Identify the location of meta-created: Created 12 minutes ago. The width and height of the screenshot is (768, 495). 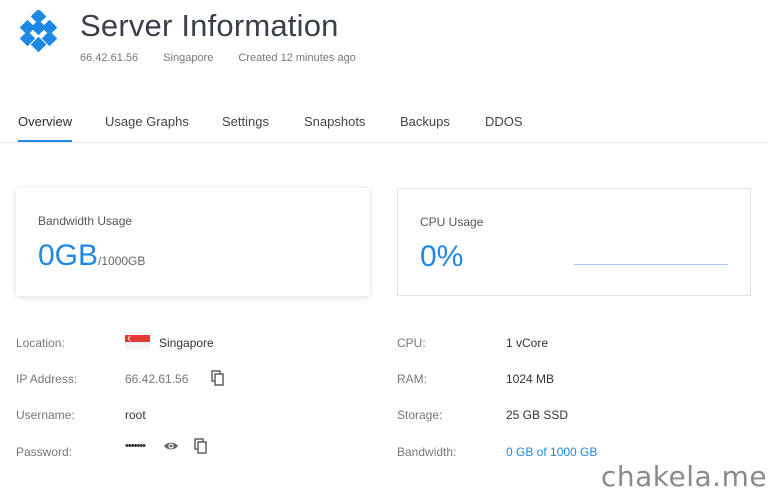
(297, 58).